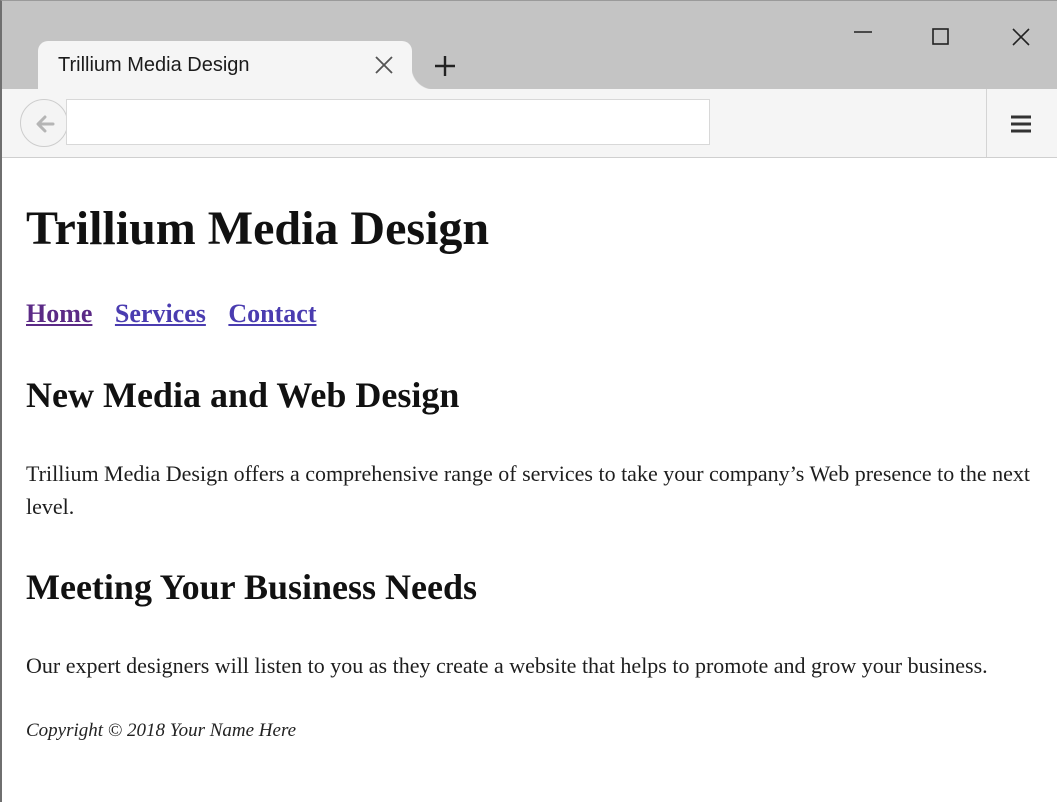 Image resolution: width=1057 pixels, height=803 pixels. Describe the element at coordinates (536, 314) in the screenshot. I see `site-nav: Home Services Contact` at that location.